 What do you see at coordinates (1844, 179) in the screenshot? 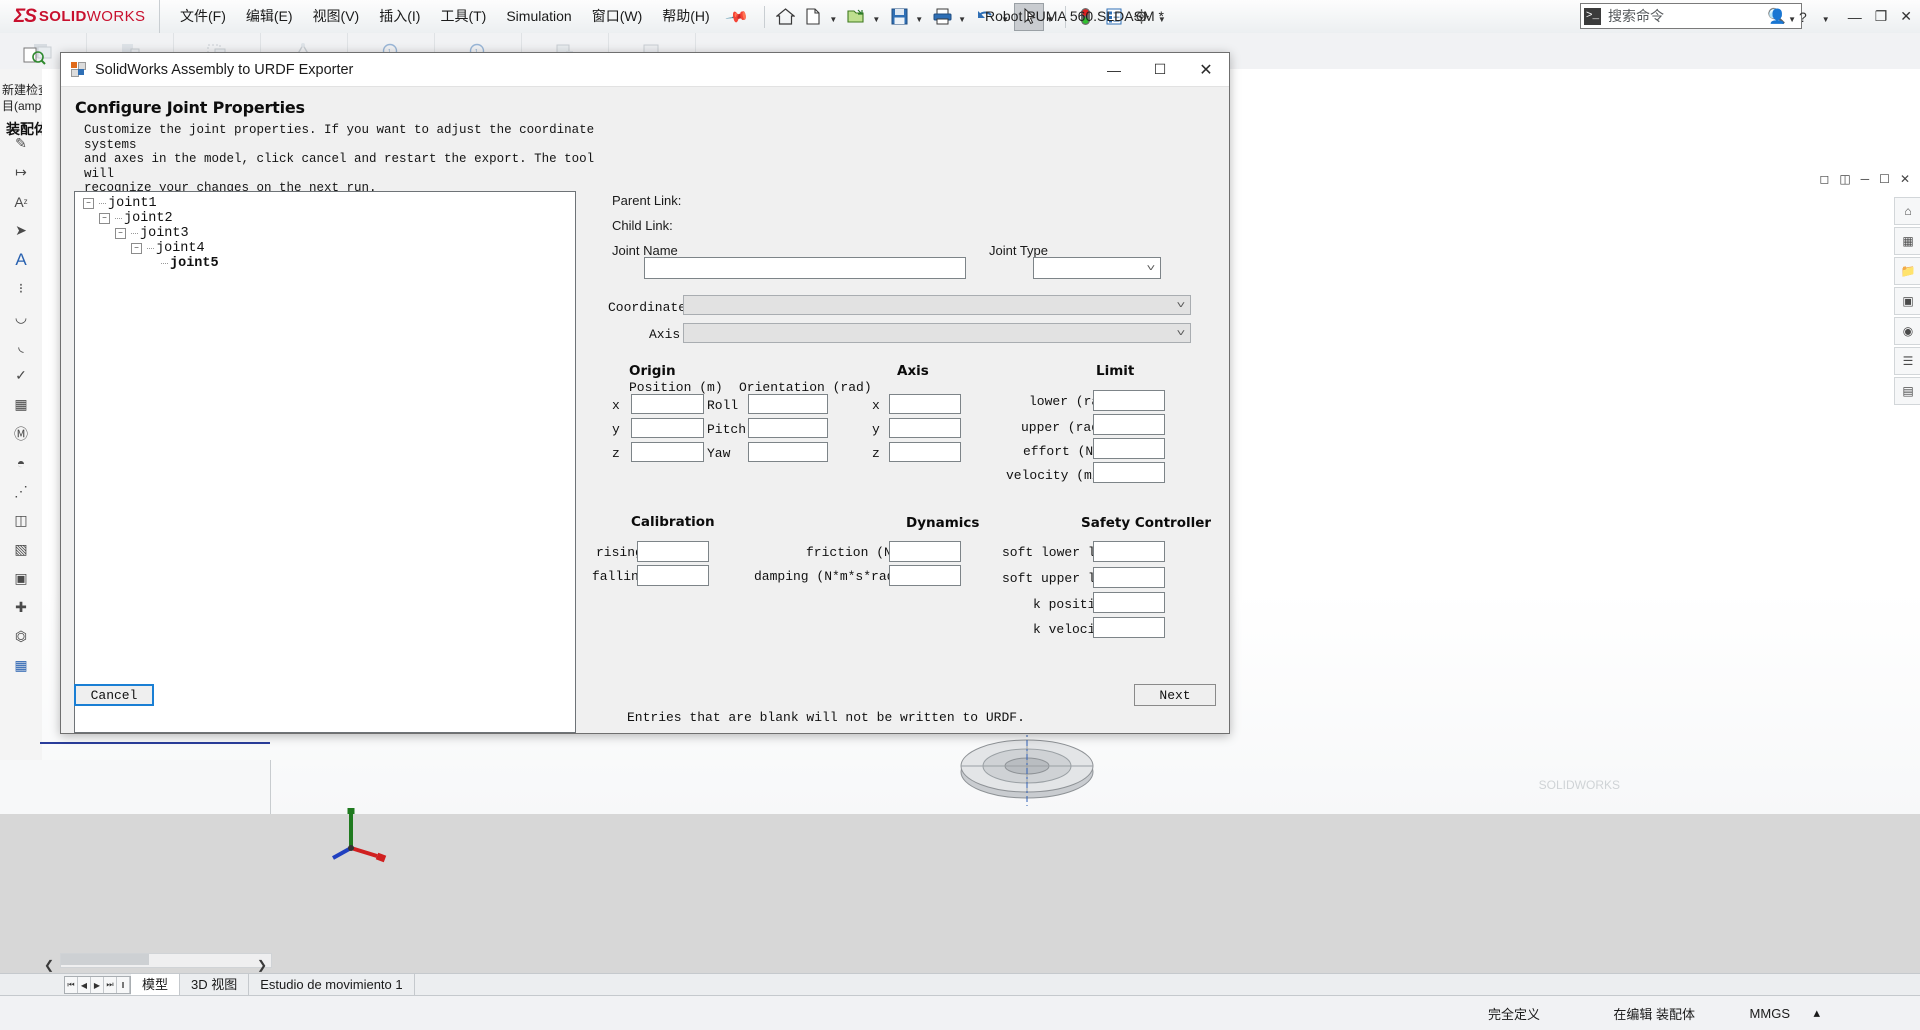
I see `split-viewport-icon: ◫` at bounding box center [1844, 179].